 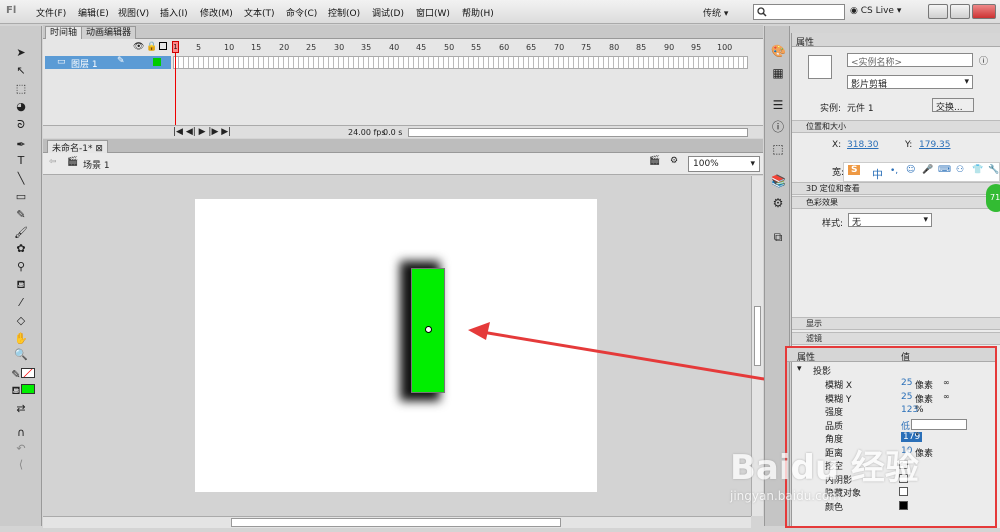 I want to click on line-tool-icon: ╲, so click(x=21, y=179).